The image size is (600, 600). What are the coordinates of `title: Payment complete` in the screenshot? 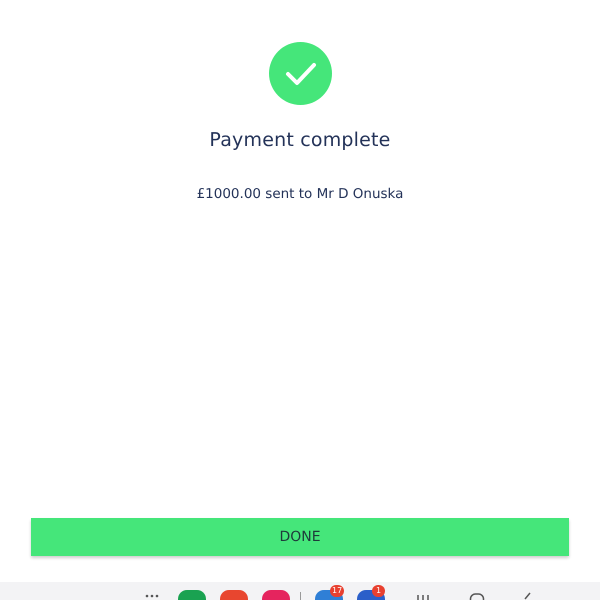 It's located at (300, 140).